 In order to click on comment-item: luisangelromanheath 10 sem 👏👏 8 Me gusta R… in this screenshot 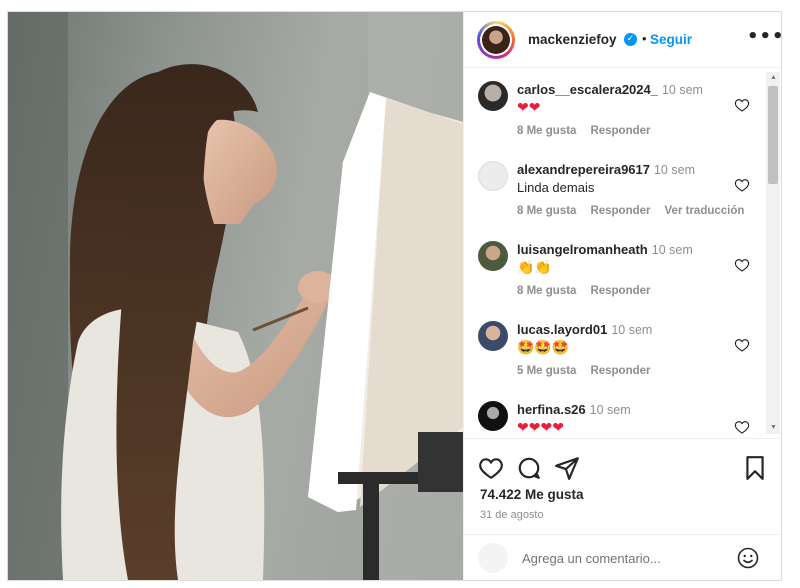, I will do `click(614, 269)`.